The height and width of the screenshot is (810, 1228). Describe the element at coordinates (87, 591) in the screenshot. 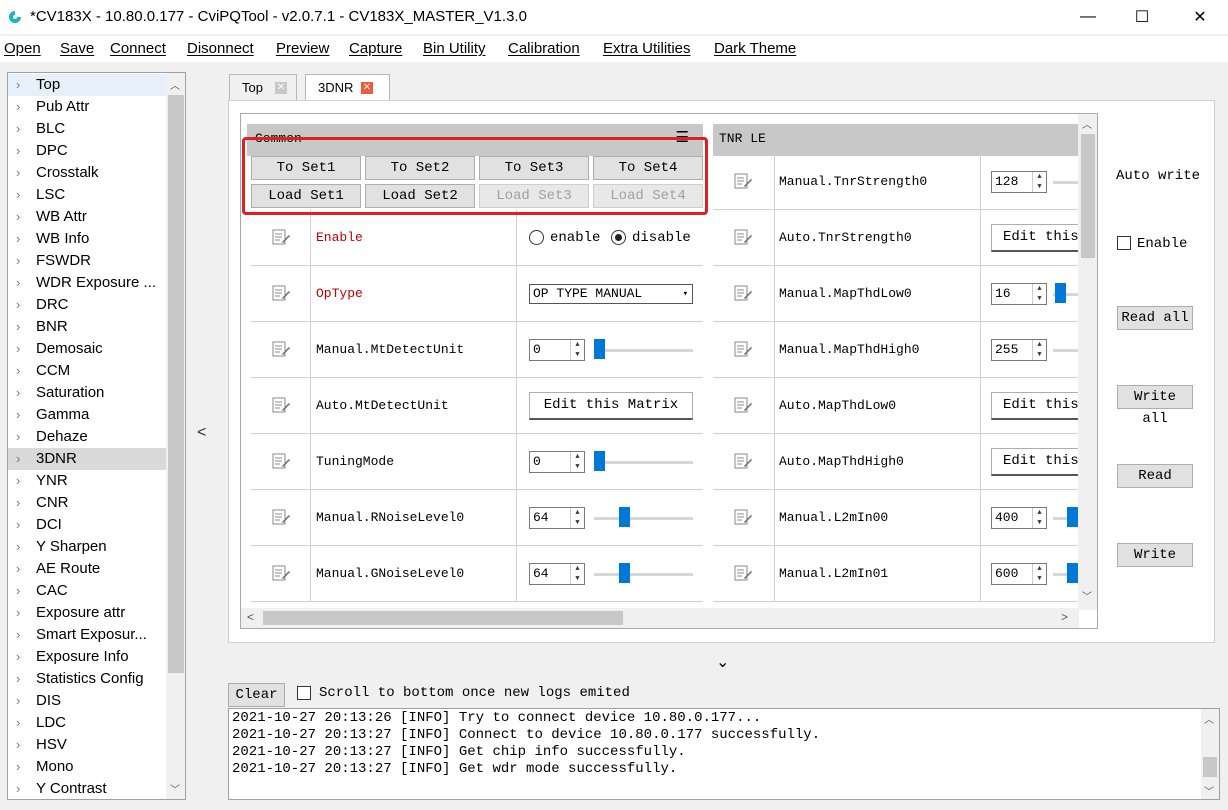

I see `tree-item: › CAC` at that location.